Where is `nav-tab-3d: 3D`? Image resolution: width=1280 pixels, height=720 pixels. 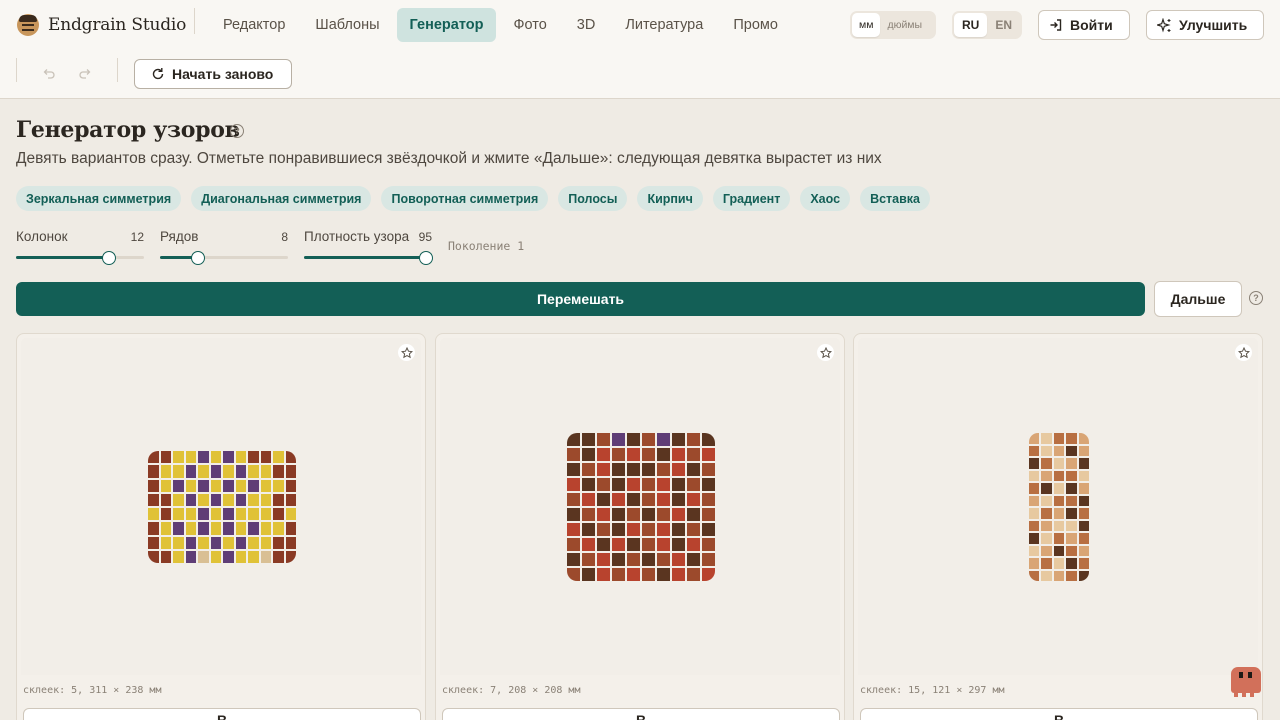 nav-tab-3d: 3D is located at coordinates (586, 25).